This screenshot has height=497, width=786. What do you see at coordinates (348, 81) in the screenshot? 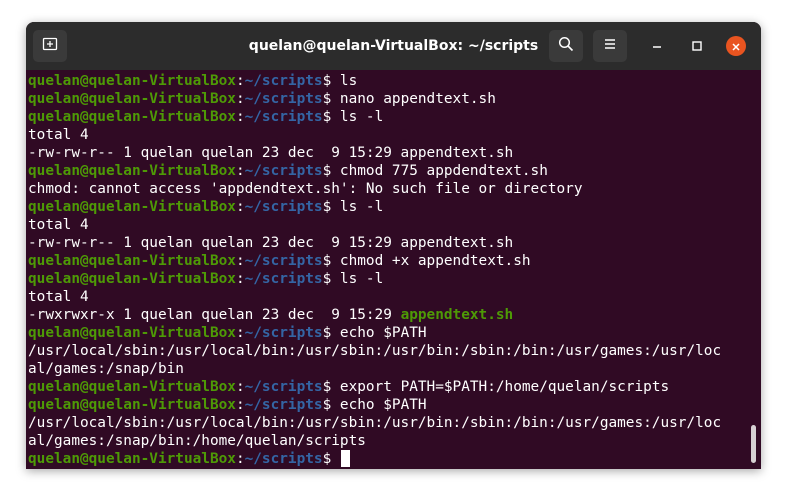
I see `command-text: ls` at bounding box center [348, 81].